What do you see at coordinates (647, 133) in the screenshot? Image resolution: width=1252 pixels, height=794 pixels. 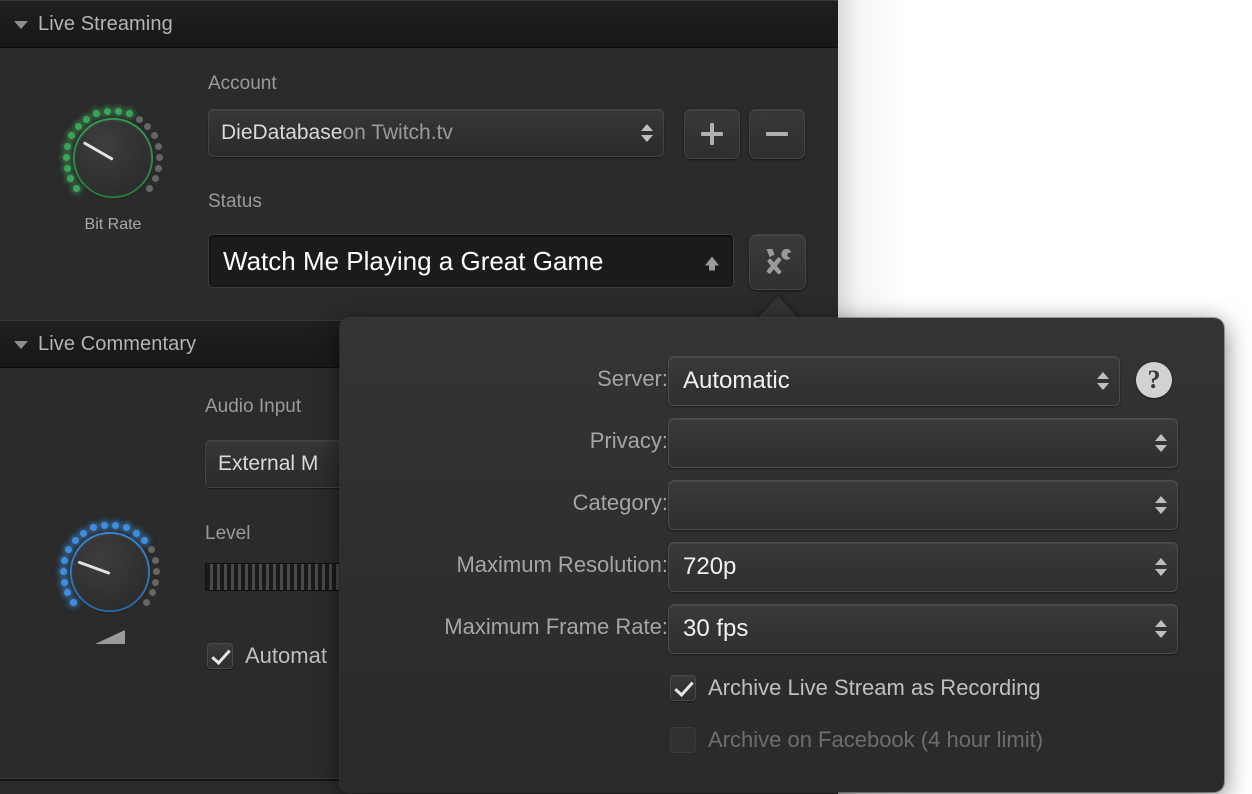 I see `account-stepper-icon` at bounding box center [647, 133].